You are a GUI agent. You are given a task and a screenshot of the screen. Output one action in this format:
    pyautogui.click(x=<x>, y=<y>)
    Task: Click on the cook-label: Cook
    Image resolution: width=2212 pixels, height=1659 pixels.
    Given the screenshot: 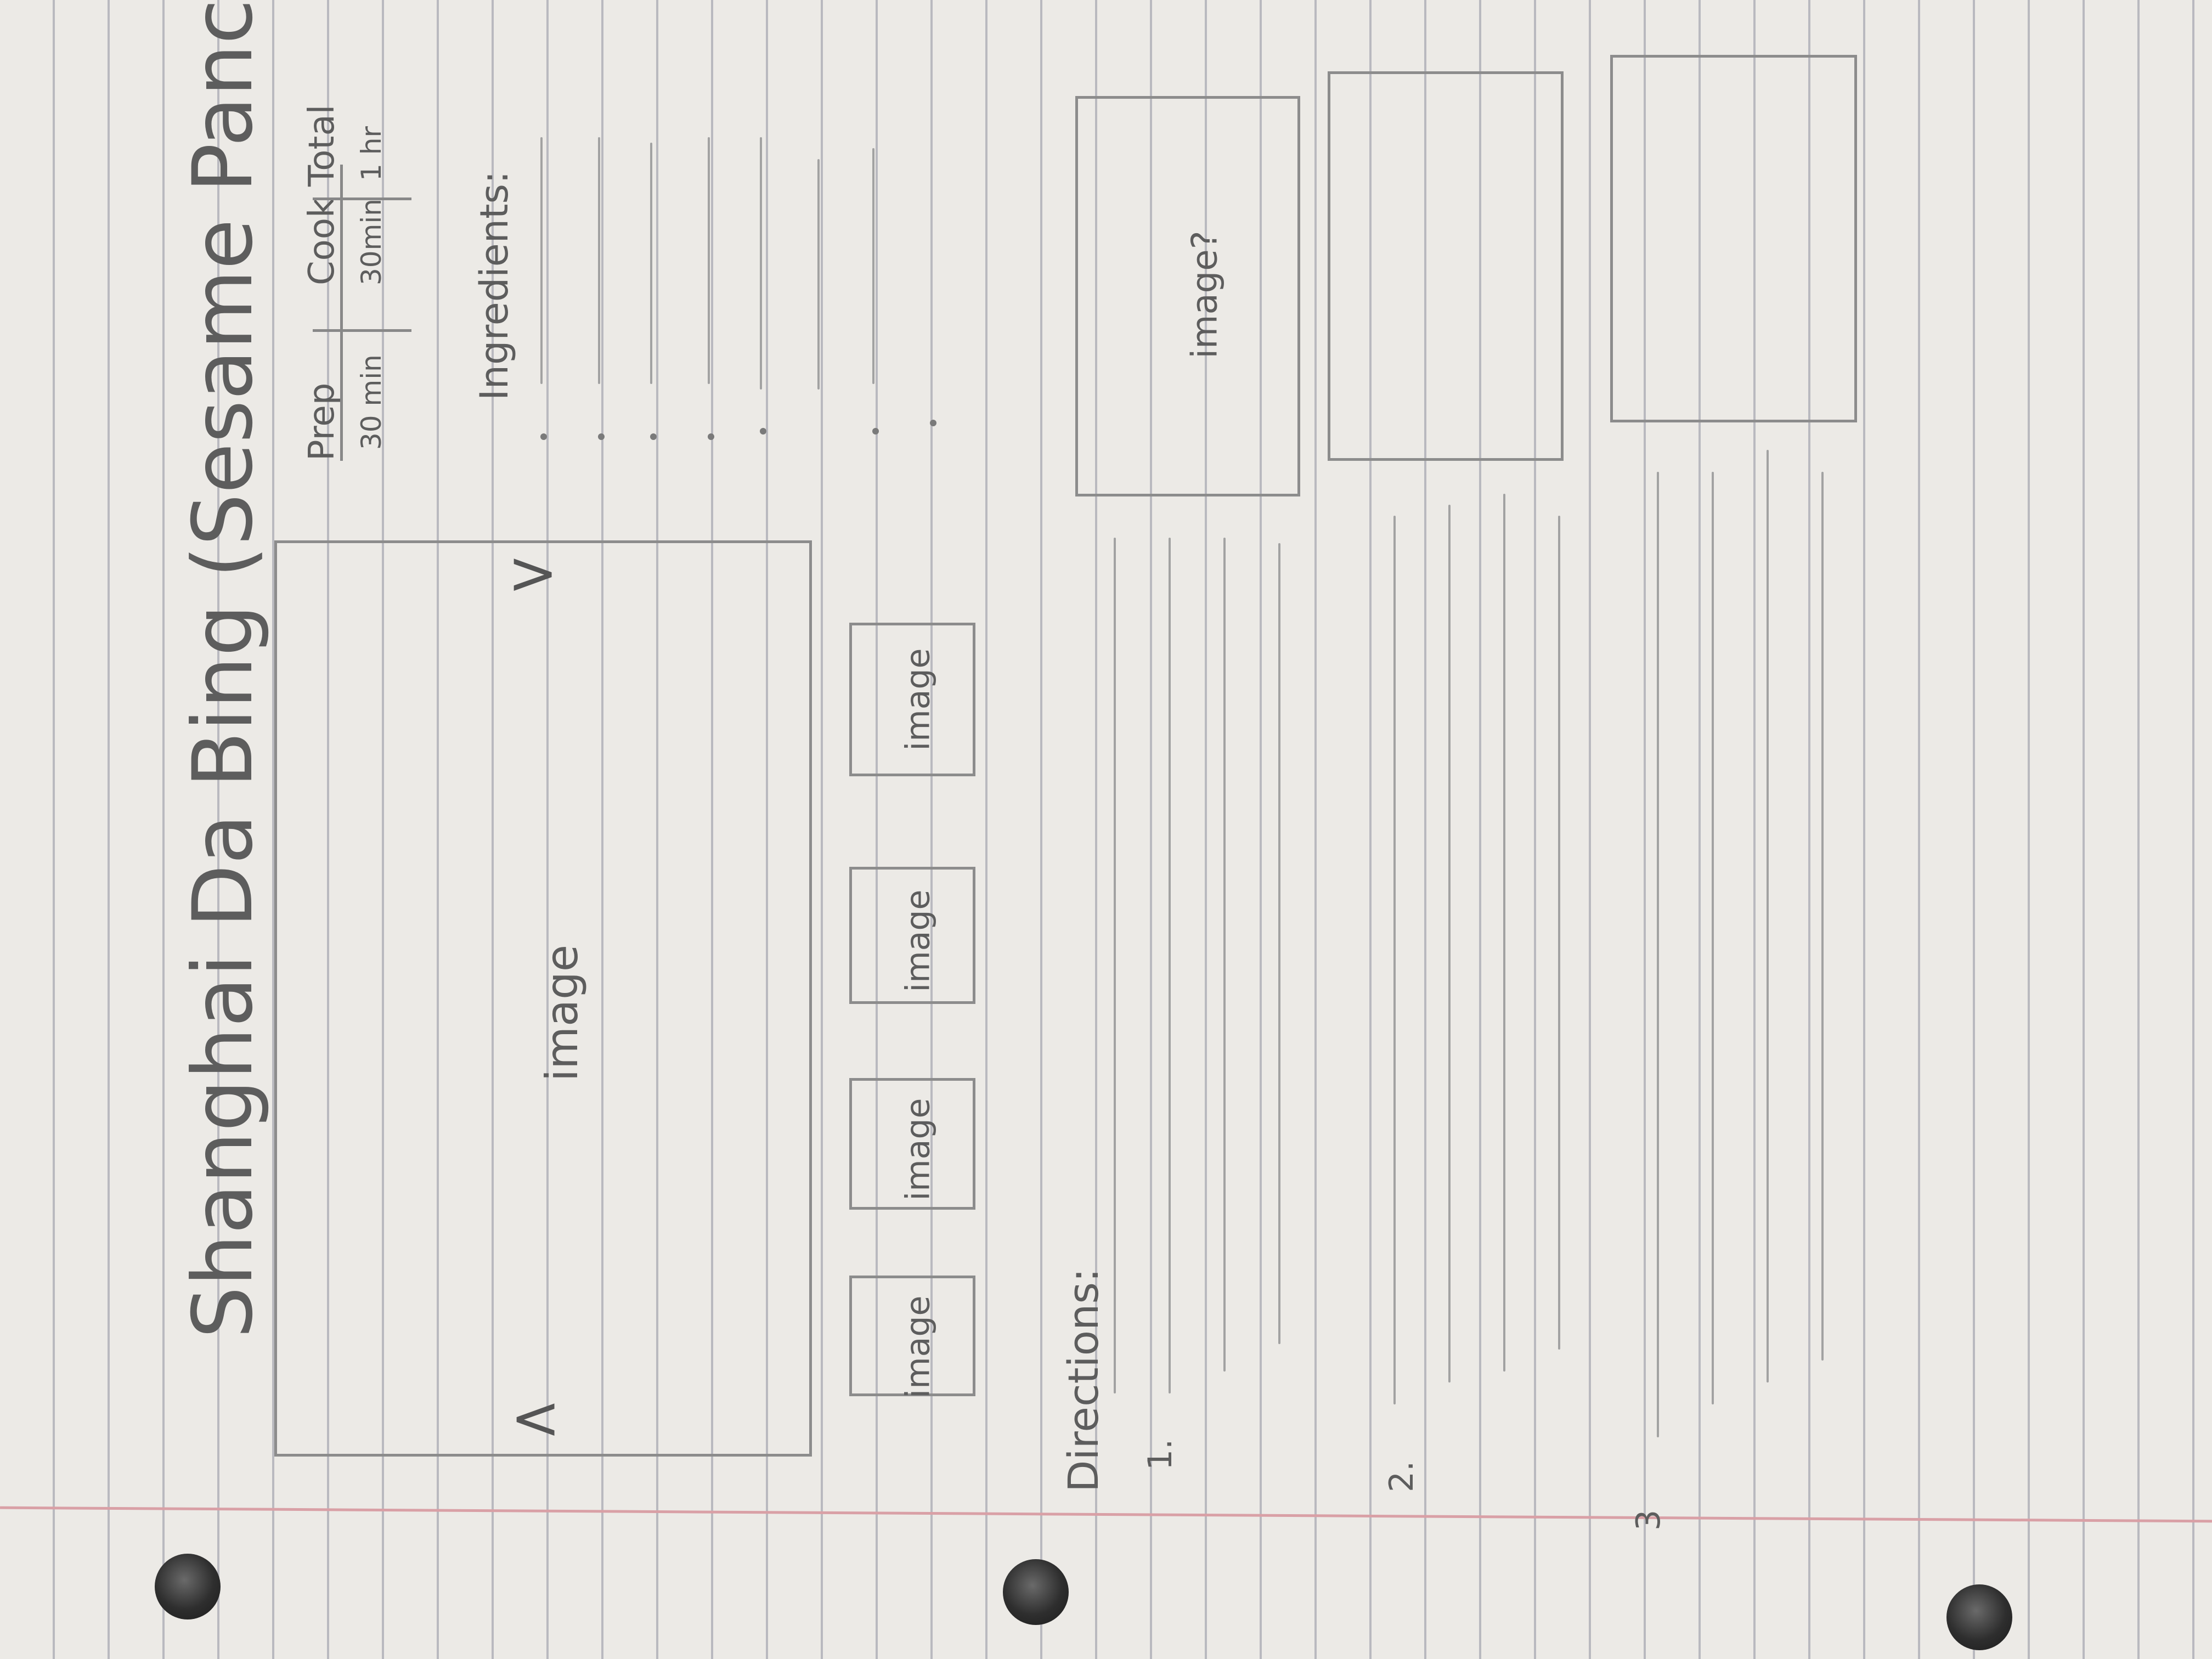 What is the action you would take?
    pyautogui.click(x=322, y=241)
    